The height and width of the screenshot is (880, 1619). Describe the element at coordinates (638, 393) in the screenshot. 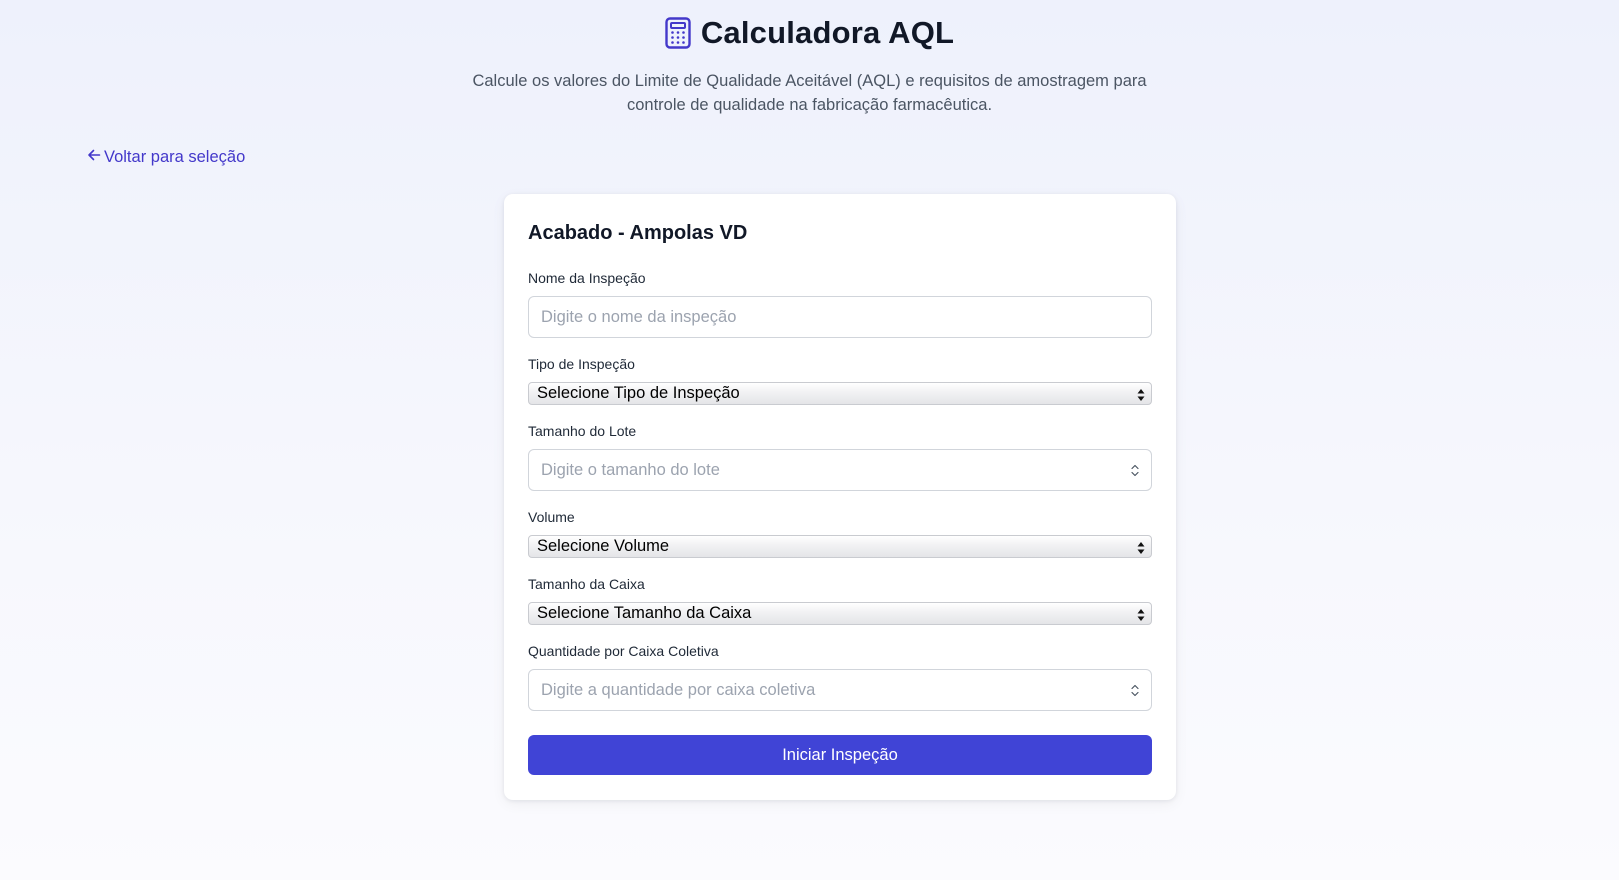

I see `inspection-type-selected-value: Selecione Tipo de Inspeção` at that location.